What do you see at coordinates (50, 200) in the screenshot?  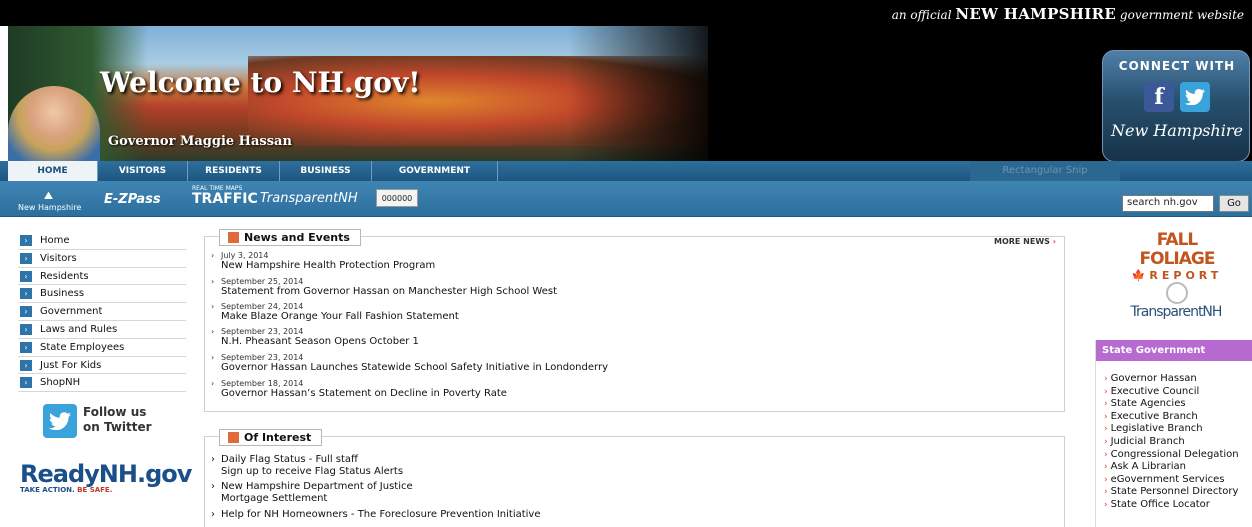 I see `nh-logo-link: ⛰ New Hampshire` at bounding box center [50, 200].